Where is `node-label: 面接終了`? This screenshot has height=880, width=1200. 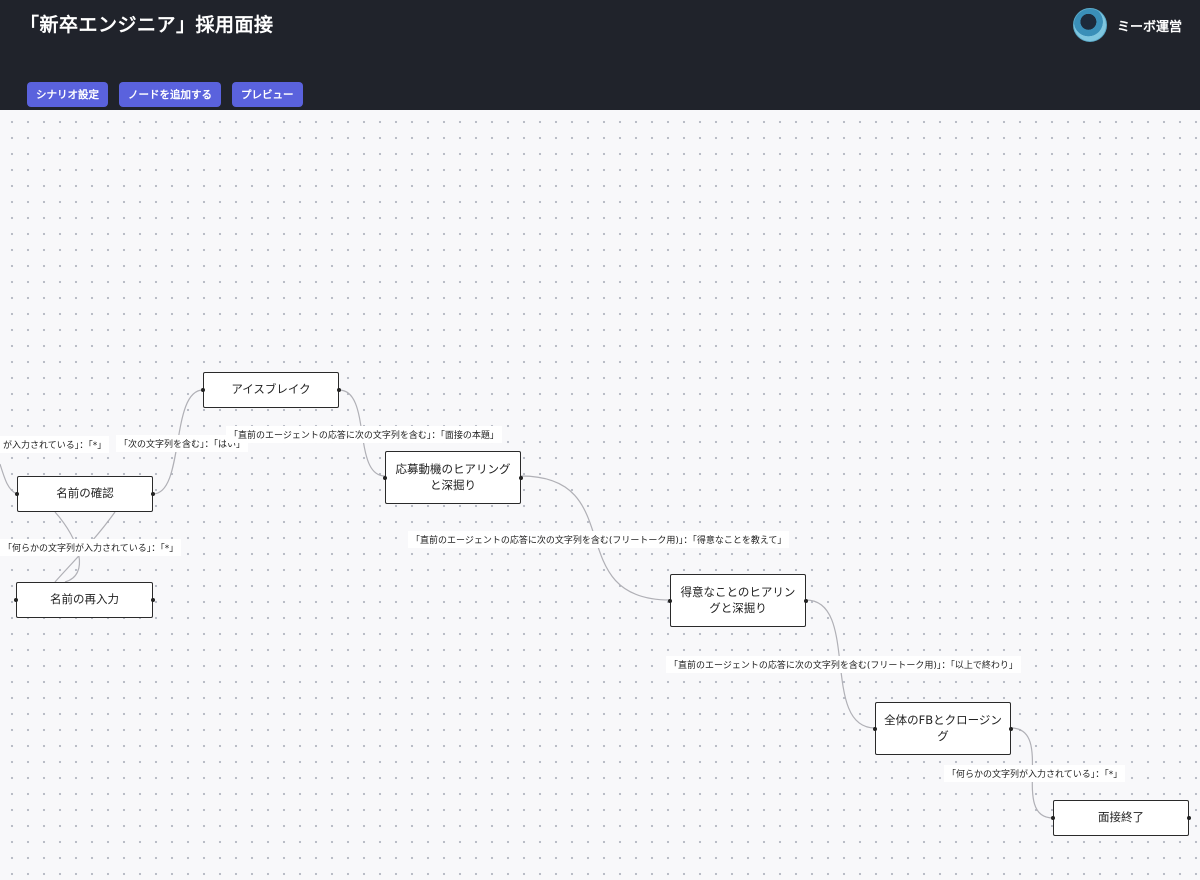 node-label: 面接終了 is located at coordinates (1121, 817).